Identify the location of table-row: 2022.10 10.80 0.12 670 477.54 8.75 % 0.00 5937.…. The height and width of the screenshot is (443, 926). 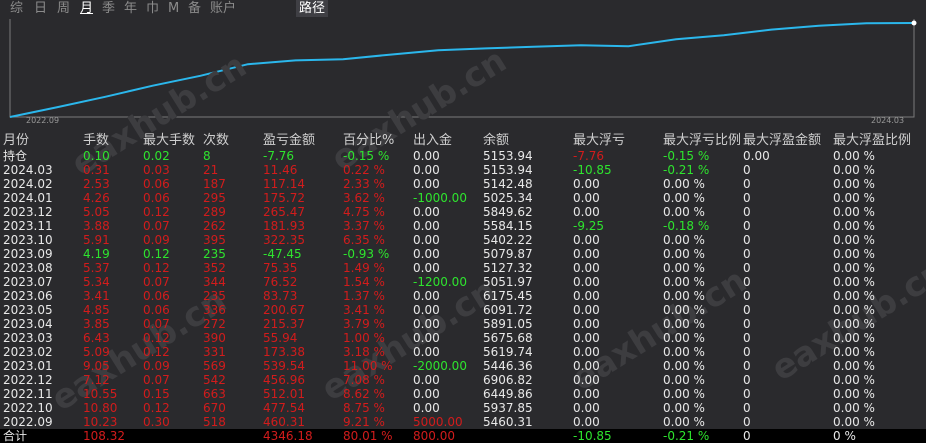
(463, 408).